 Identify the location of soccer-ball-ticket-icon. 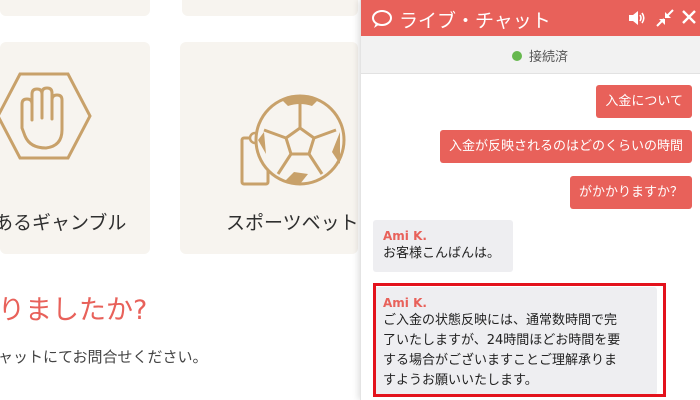
(293, 140).